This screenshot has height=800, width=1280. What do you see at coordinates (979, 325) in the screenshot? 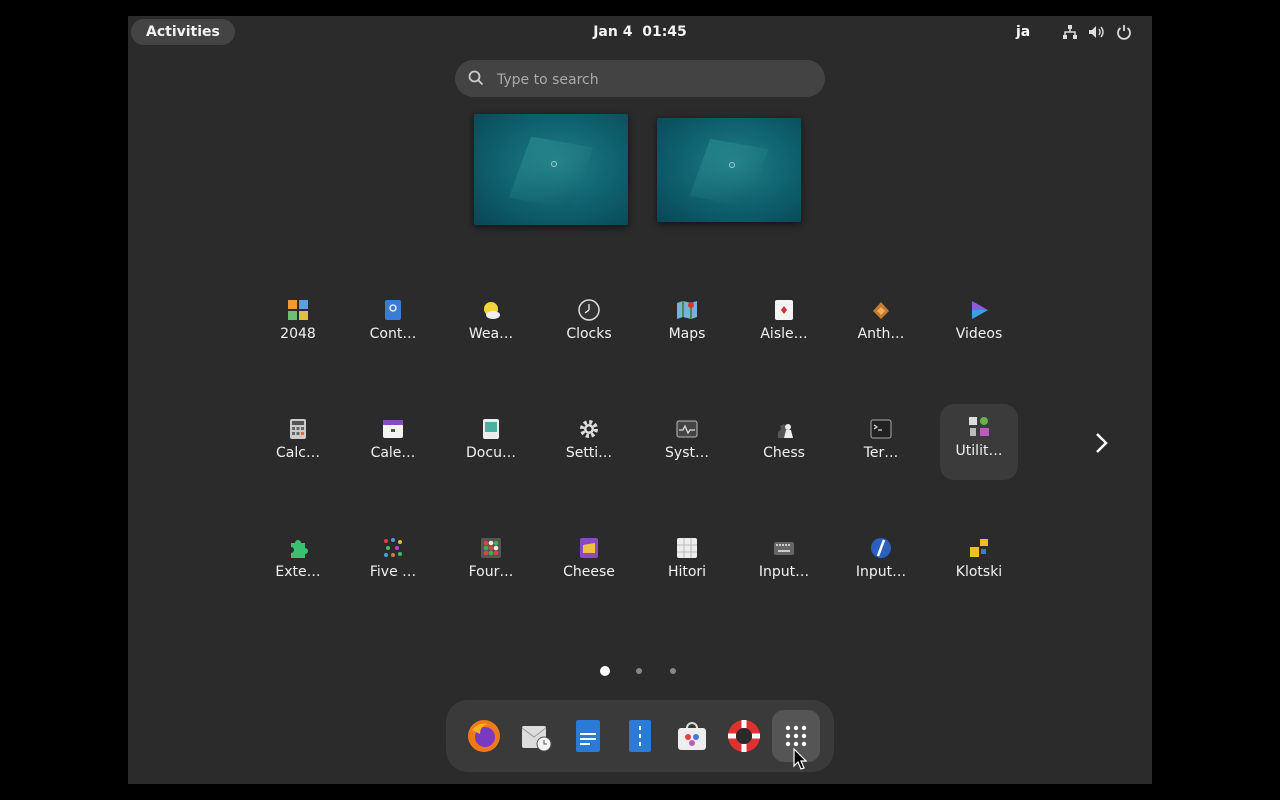
I see `app-videos: Videos` at bounding box center [979, 325].